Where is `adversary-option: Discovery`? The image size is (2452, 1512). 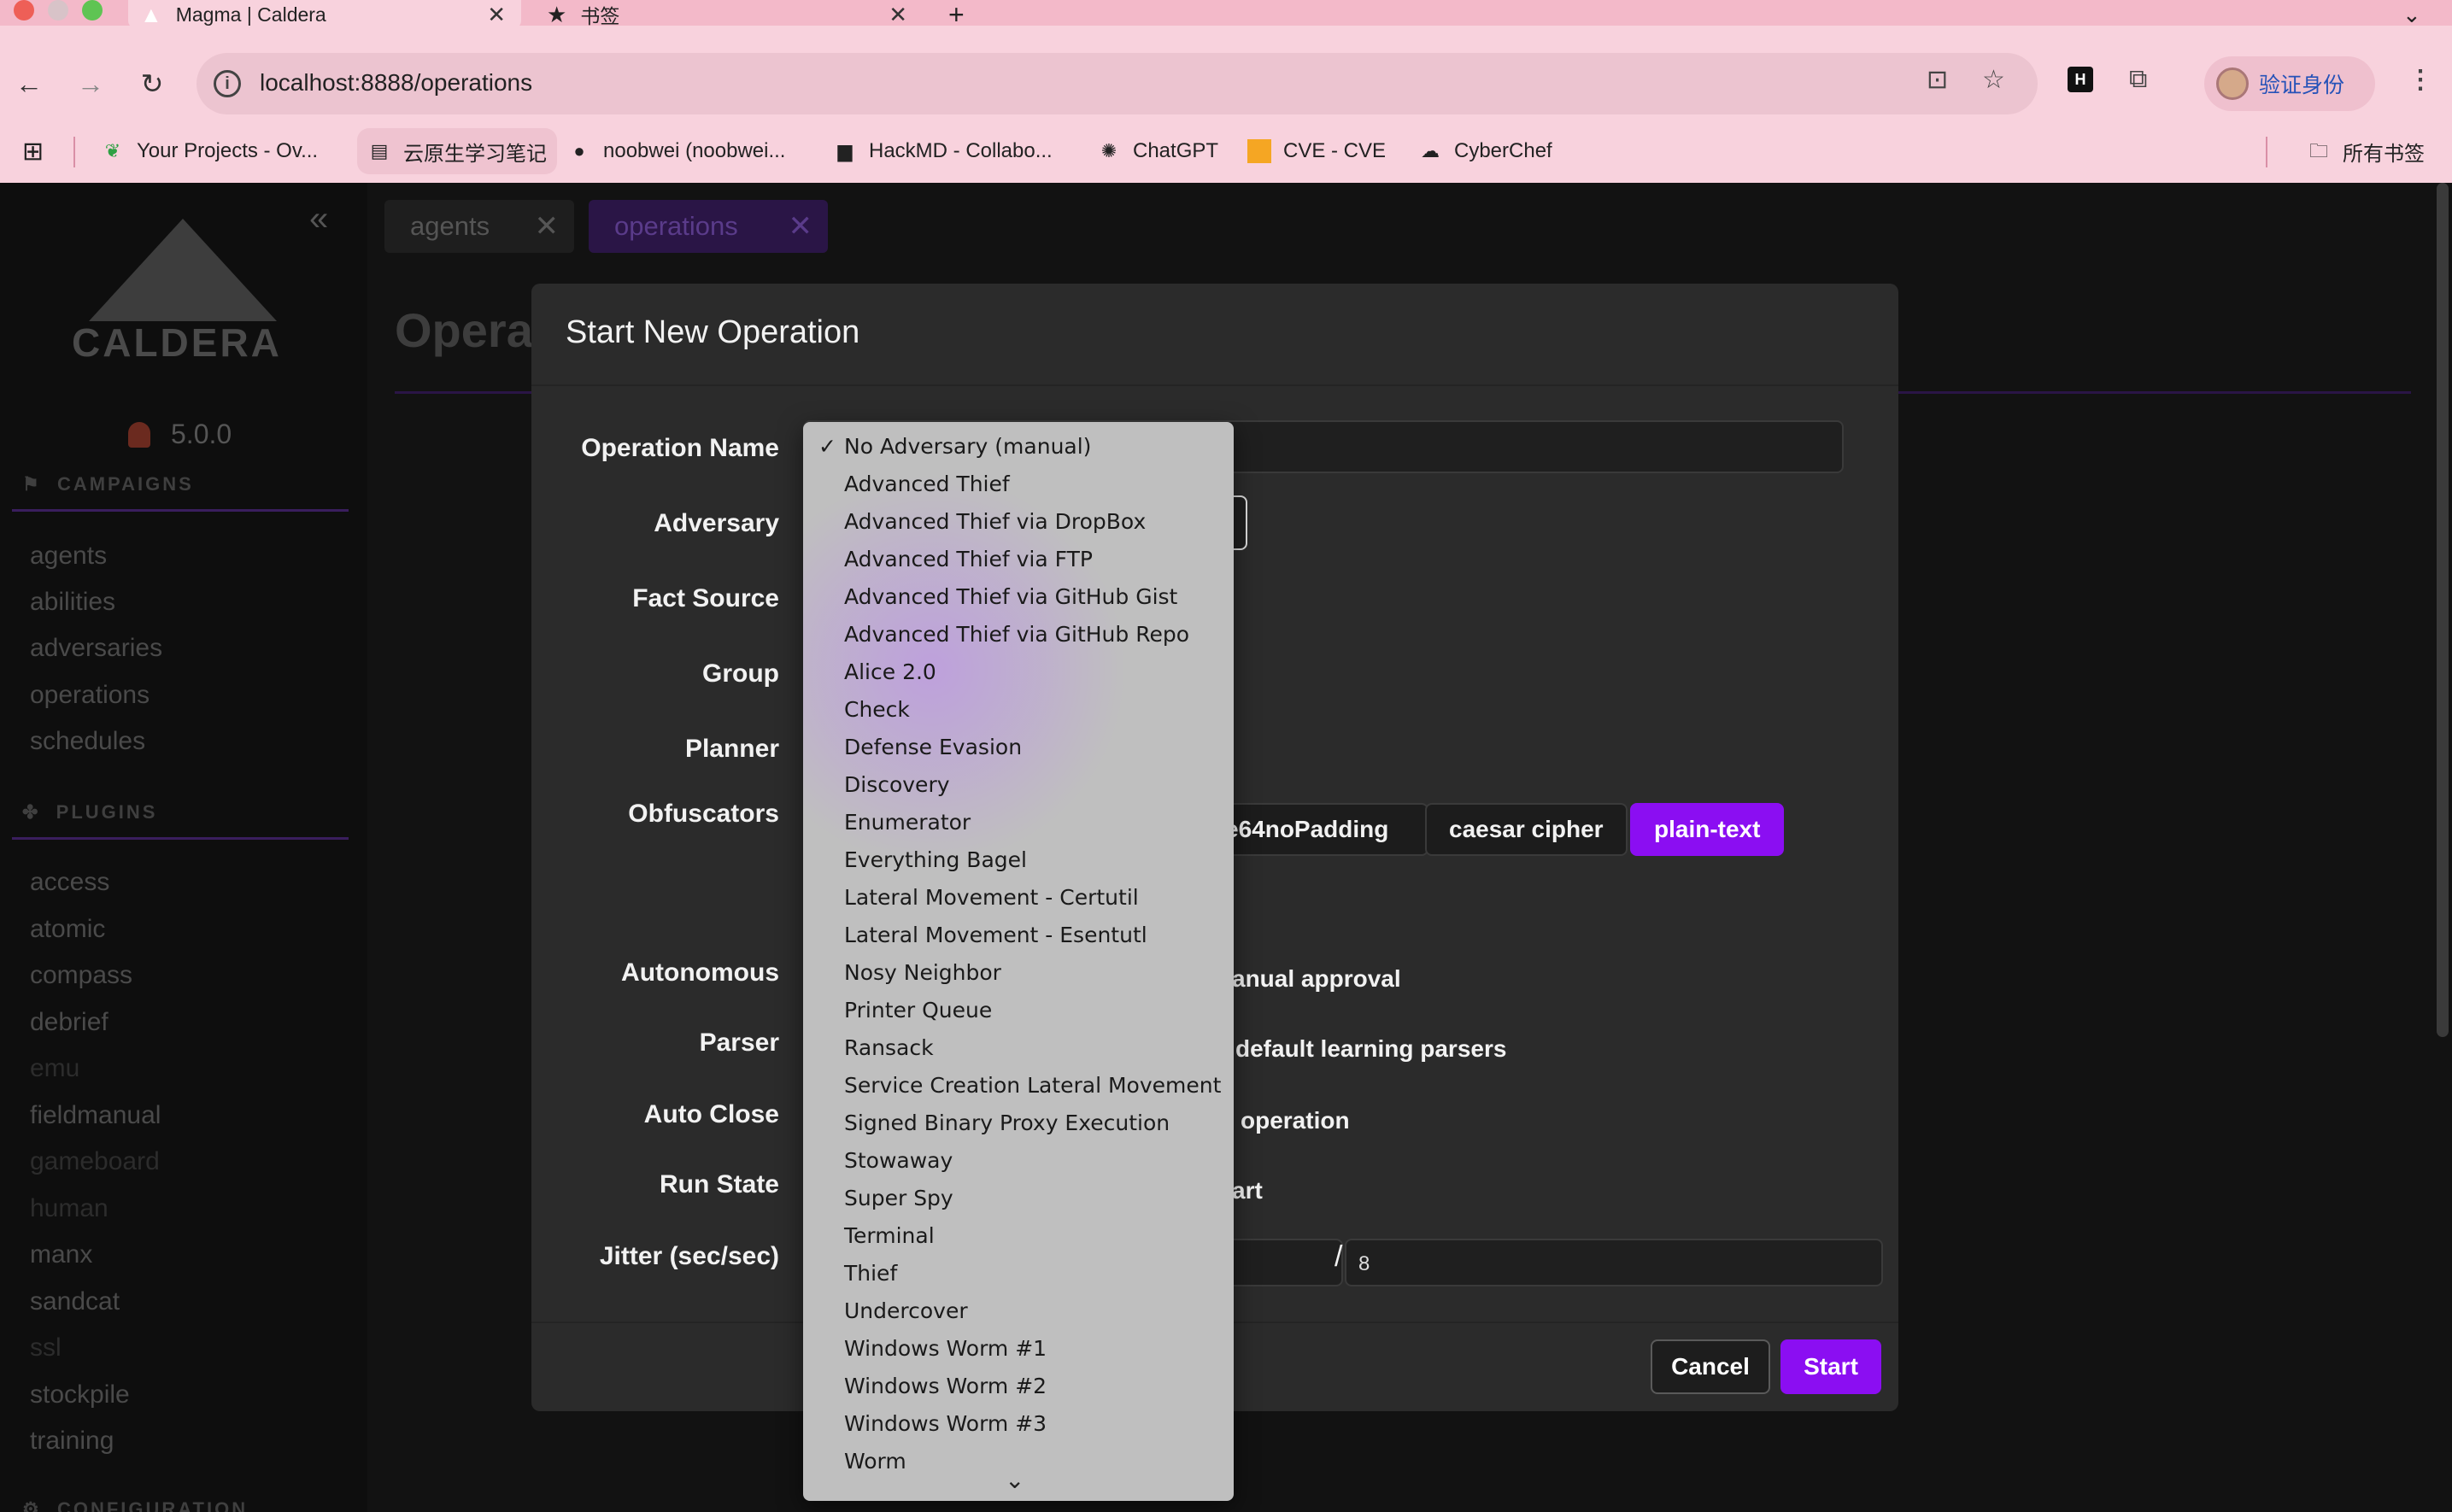 adversary-option: Discovery is located at coordinates (897, 784).